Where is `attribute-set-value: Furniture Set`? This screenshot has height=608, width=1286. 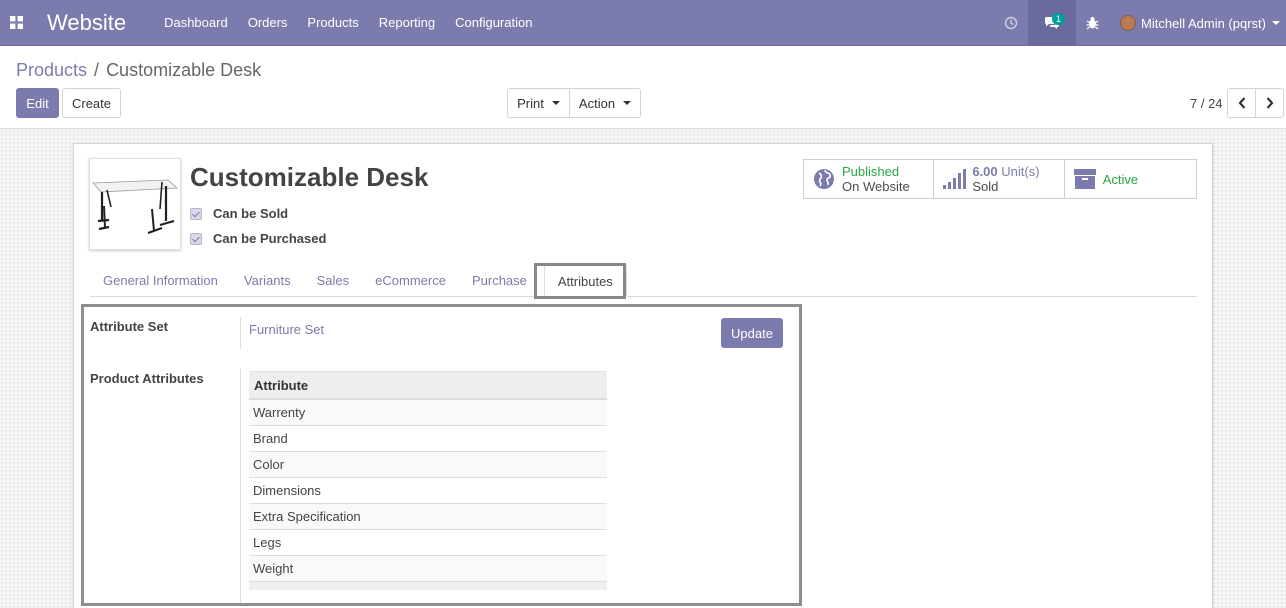 attribute-set-value: Furniture Set is located at coordinates (286, 329).